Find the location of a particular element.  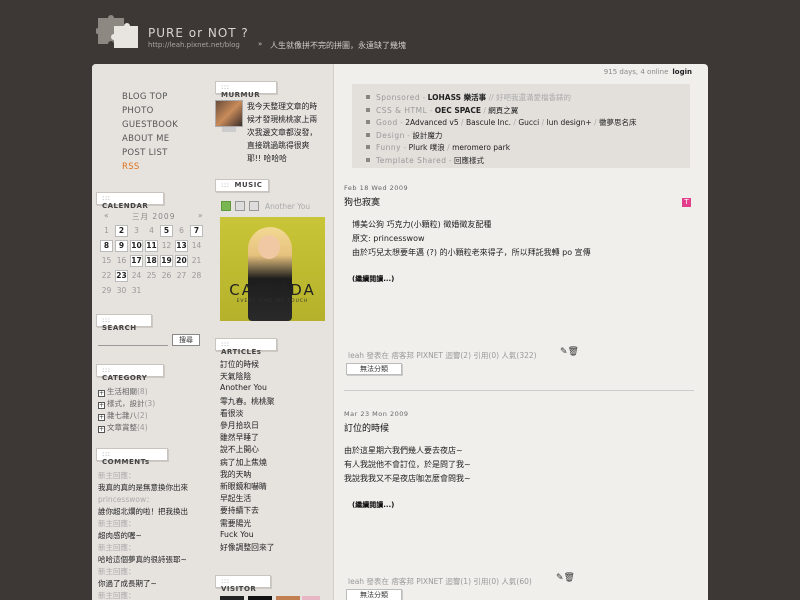

calendar-day: 2 is located at coordinates (121, 231).